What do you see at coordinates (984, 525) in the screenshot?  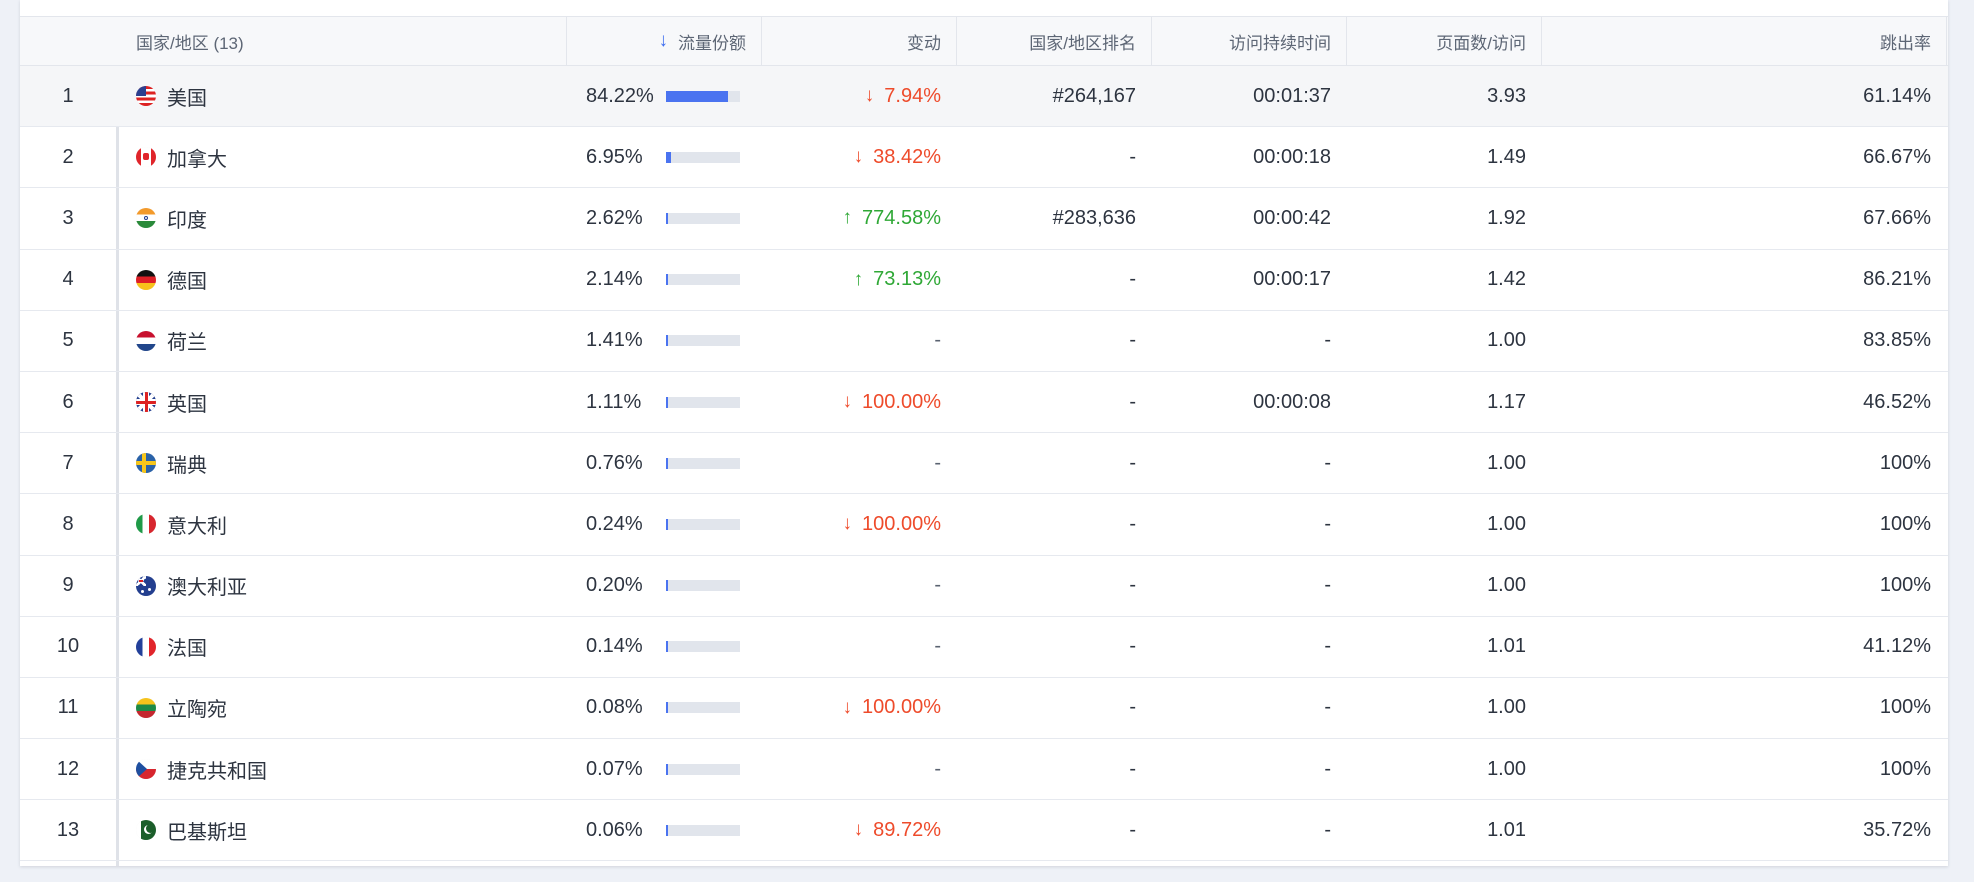 I see `table-row: 8 意大利 0.24% ↓ 100.00% - - 1.00 100%` at bounding box center [984, 525].